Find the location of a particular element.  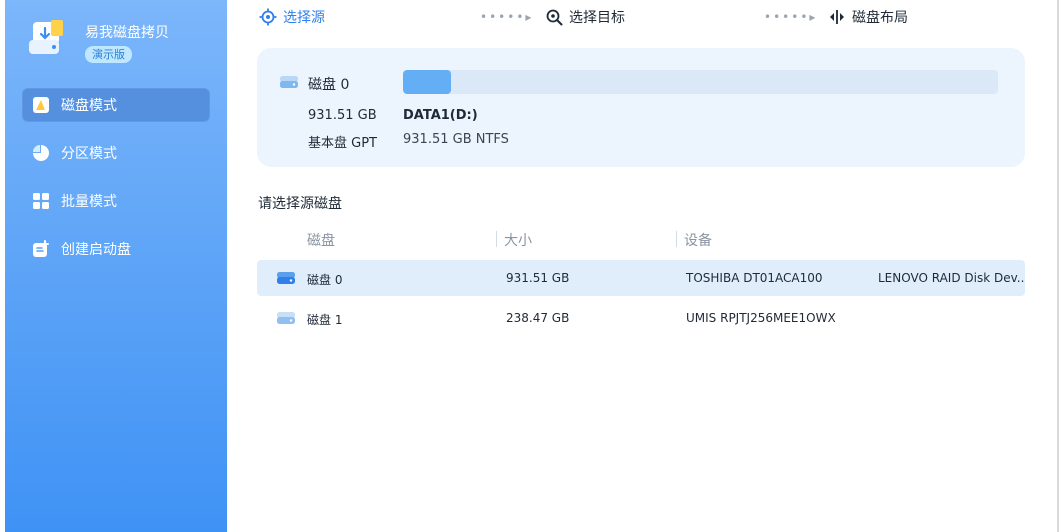

partition-label: DATA1(D:) is located at coordinates (440, 115).